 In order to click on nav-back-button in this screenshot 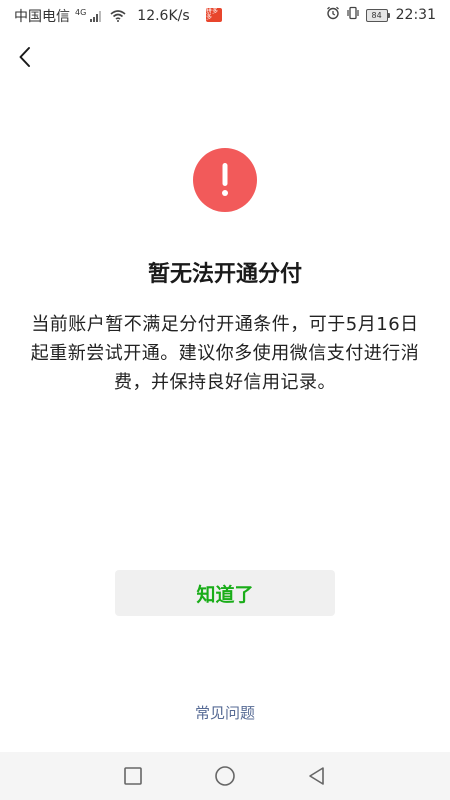, I will do `click(317, 776)`.